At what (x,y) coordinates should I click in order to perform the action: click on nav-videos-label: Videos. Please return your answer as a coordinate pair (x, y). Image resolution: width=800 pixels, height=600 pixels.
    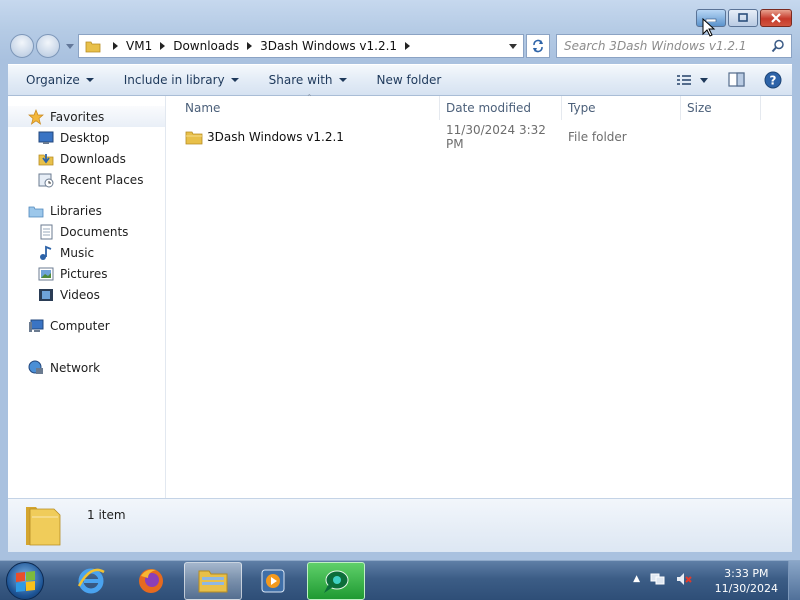
    Looking at the image, I should click on (80, 294).